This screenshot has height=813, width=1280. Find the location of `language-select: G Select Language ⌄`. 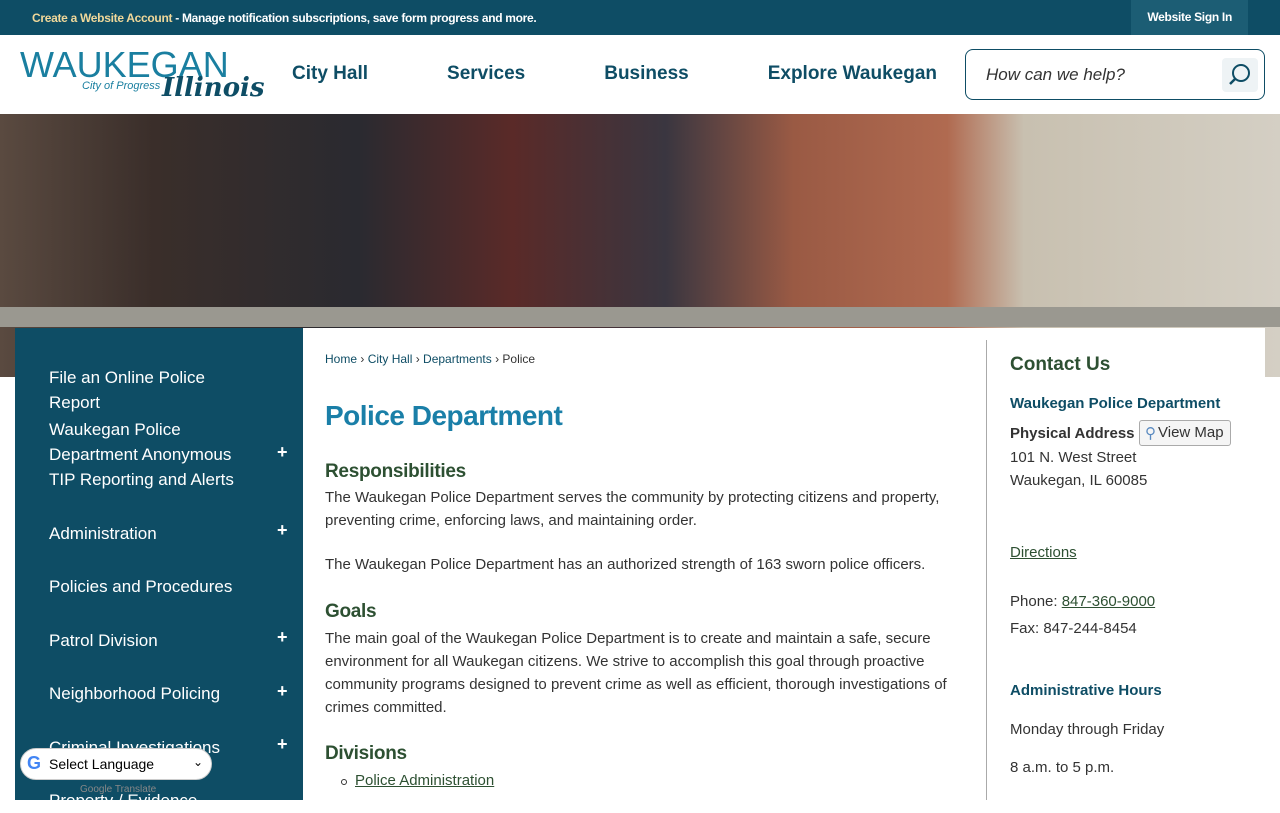

language-select: G Select Language ⌄ is located at coordinates (116, 764).